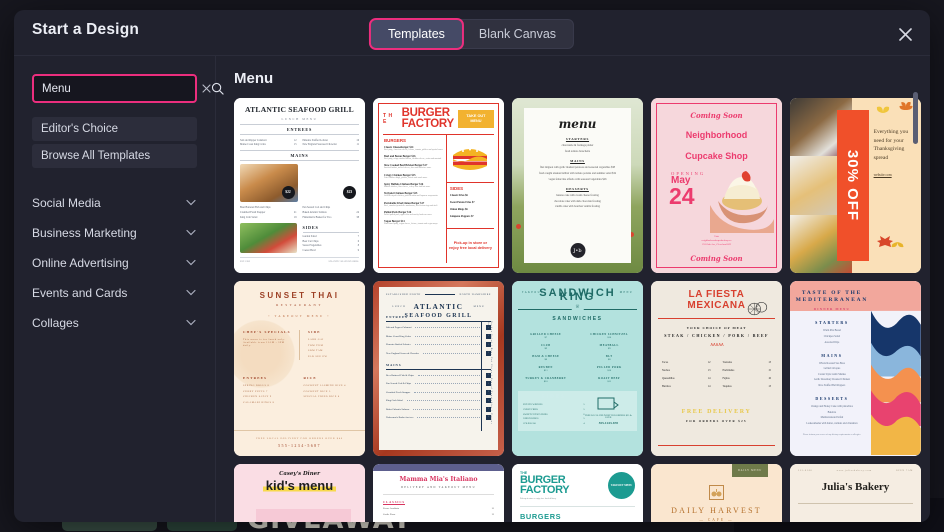 The image size is (944, 532). What do you see at coordinates (416, 34) in the screenshot?
I see `tab-templates: Templates` at bounding box center [416, 34].